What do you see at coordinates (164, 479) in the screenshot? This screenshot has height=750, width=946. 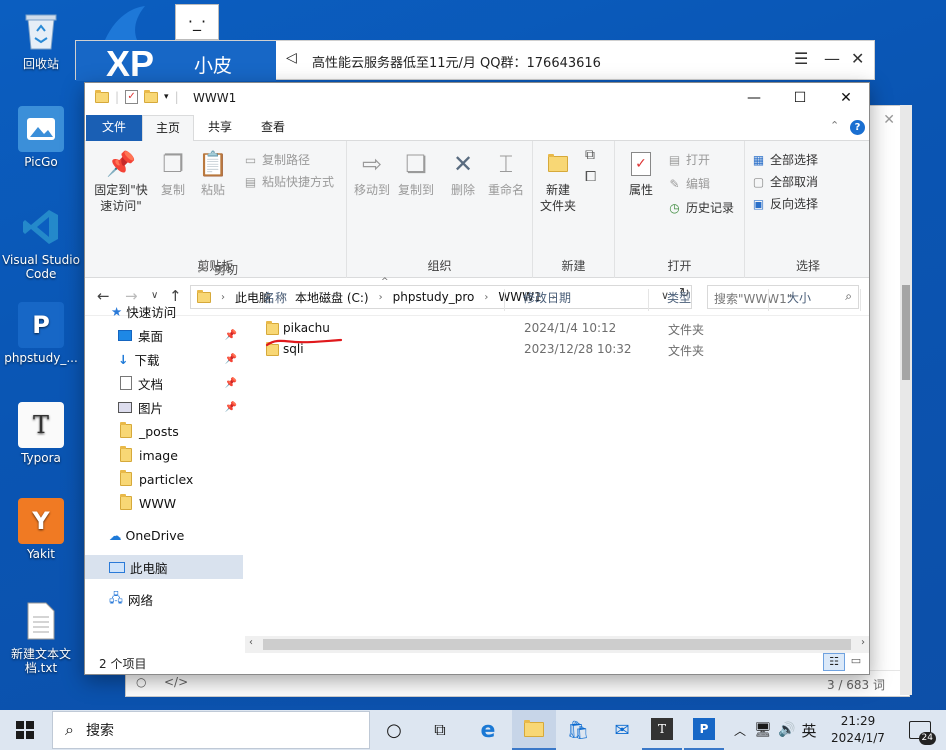 I see `nav-item-particlex: particlex` at bounding box center [164, 479].